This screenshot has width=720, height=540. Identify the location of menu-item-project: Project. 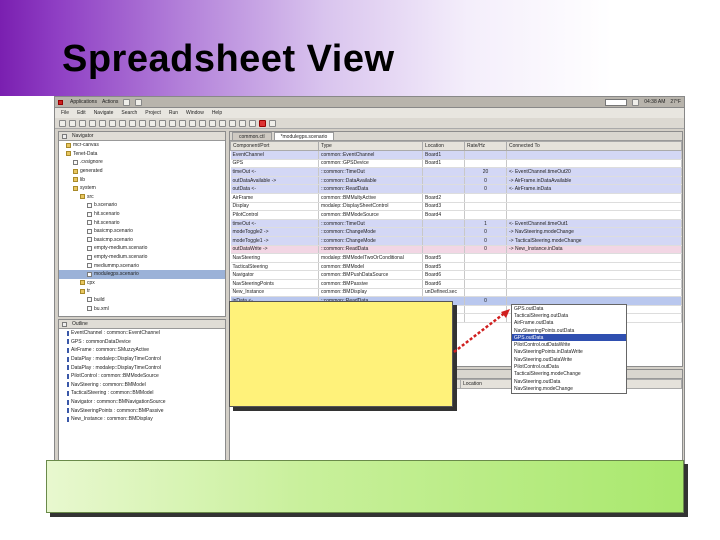
(153, 113).